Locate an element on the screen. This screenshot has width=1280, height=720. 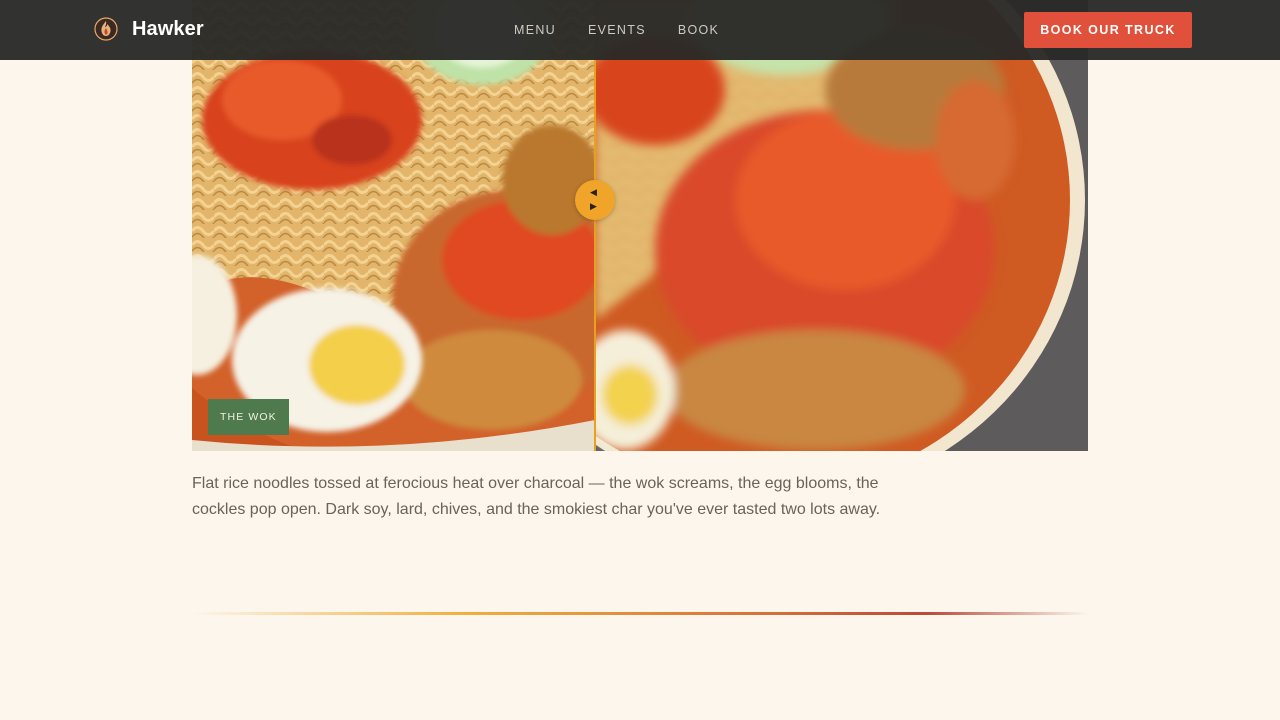
main-nav: MENU EVENTS BOOK is located at coordinates (616, 30).